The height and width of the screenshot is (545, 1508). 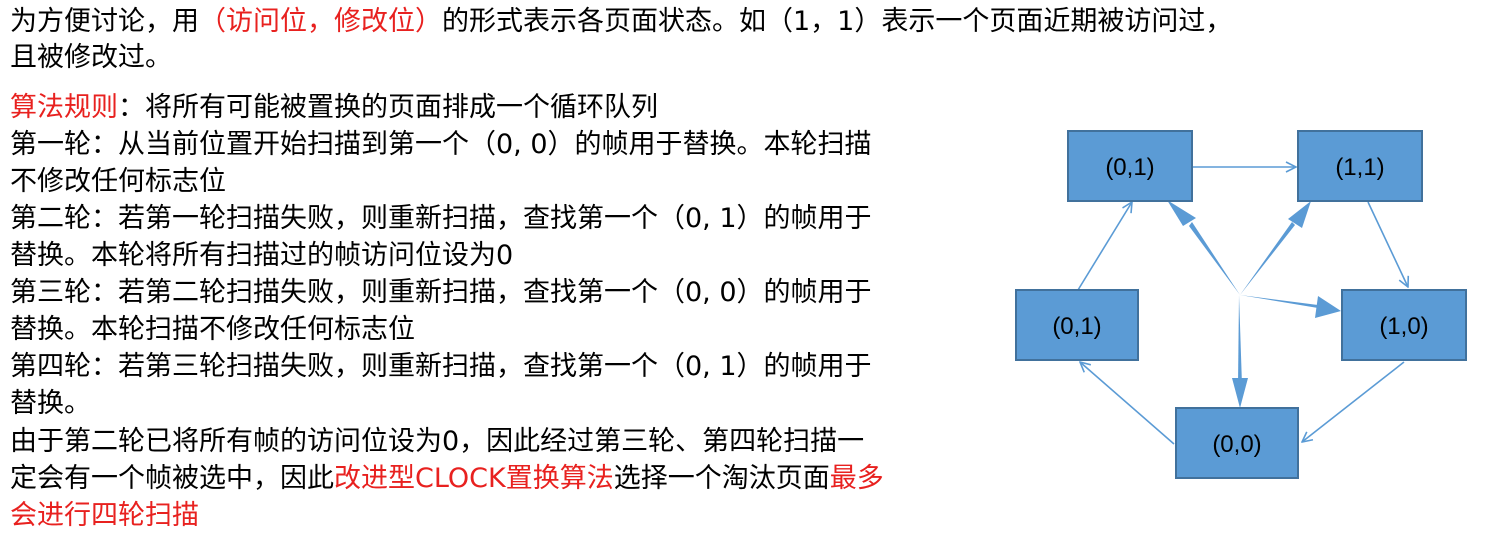 I want to click on arrow-bottom-to-left, so click(x=1127, y=403).